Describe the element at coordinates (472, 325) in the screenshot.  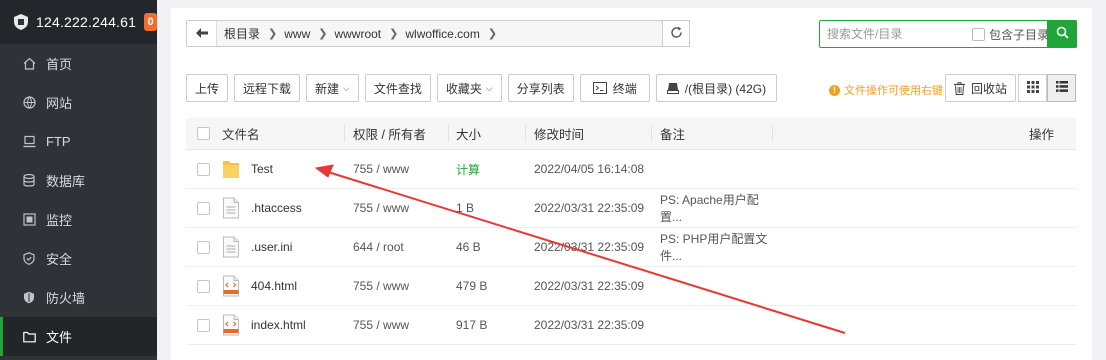
I see `size-cell: 917 B` at that location.